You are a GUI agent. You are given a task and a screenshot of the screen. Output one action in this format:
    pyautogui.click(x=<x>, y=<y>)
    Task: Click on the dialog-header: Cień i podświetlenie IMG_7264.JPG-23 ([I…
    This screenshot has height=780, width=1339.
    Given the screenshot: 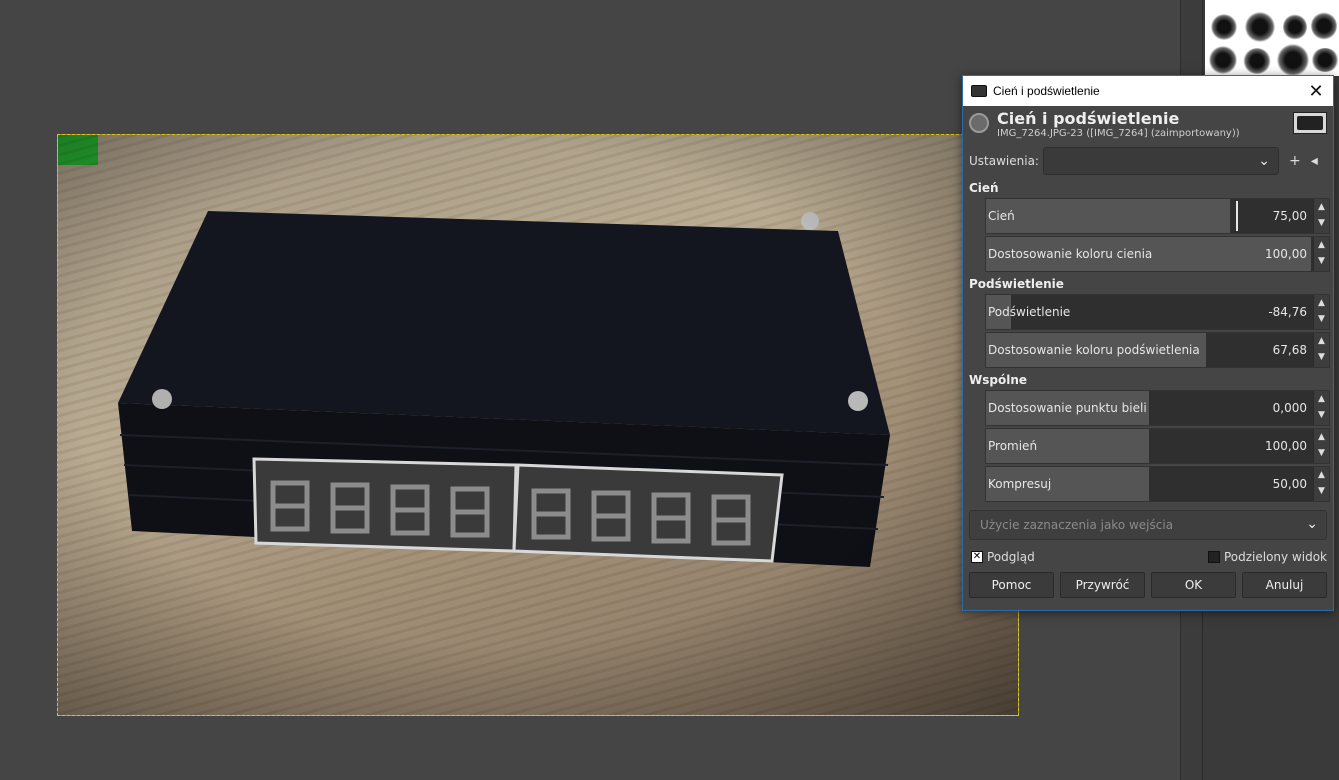 What is the action you would take?
    pyautogui.click(x=1148, y=125)
    